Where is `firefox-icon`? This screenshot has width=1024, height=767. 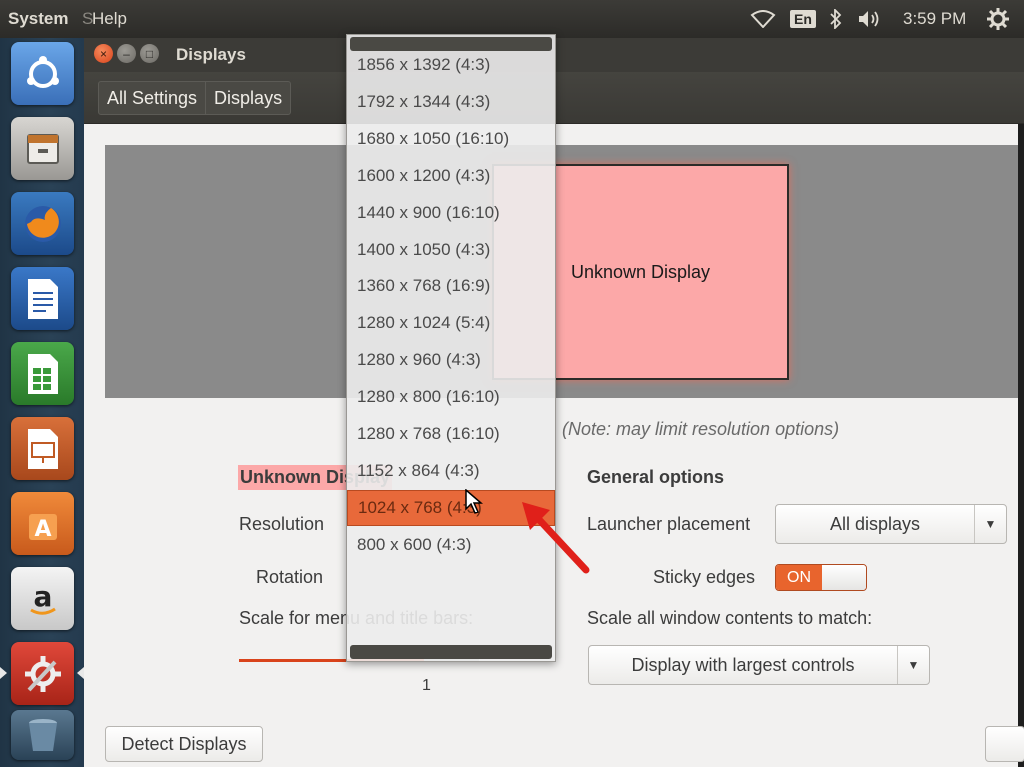
firefox-icon is located at coordinates (42, 223).